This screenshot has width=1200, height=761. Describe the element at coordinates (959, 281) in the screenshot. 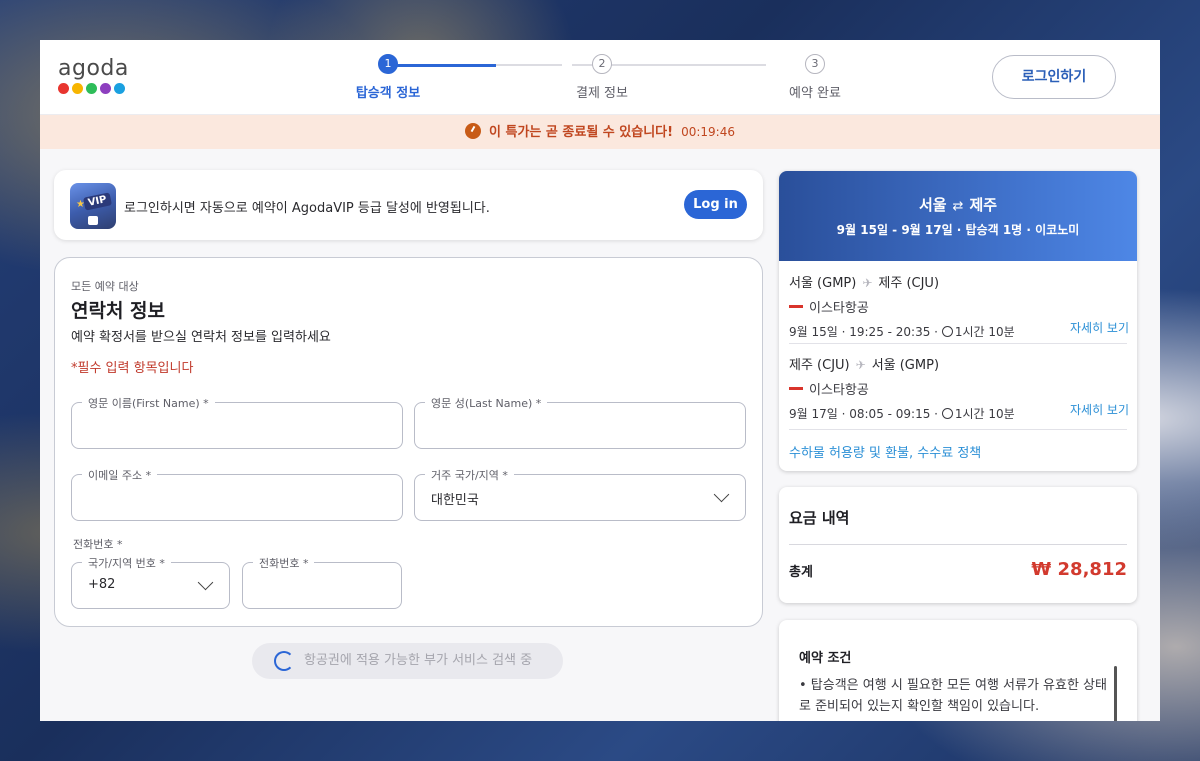

I see `segment-route: 서울 (GMP) ✈ 제주 (CJU)` at that location.